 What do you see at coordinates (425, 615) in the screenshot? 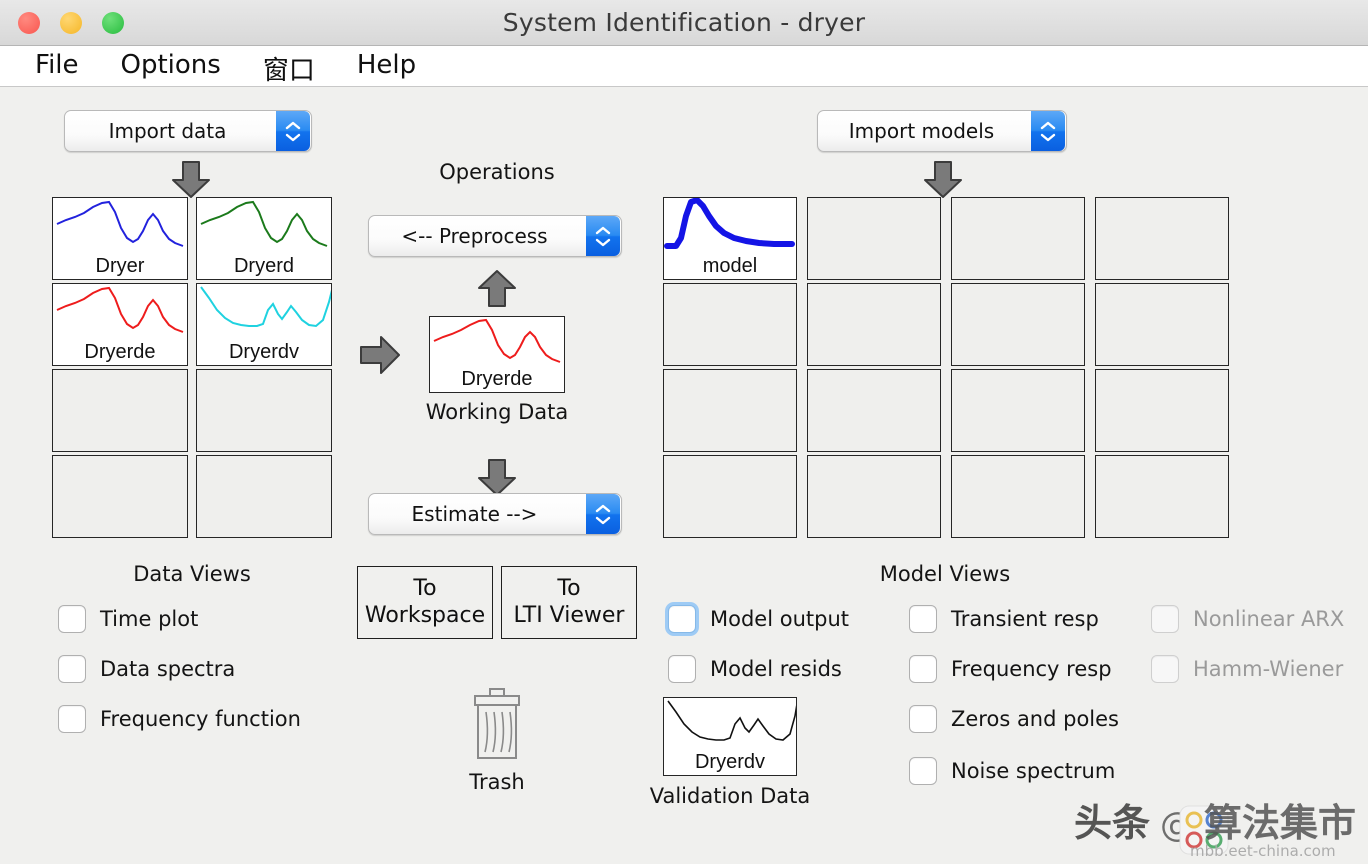
I see `to-workspace-line2: Workspace` at bounding box center [425, 615].